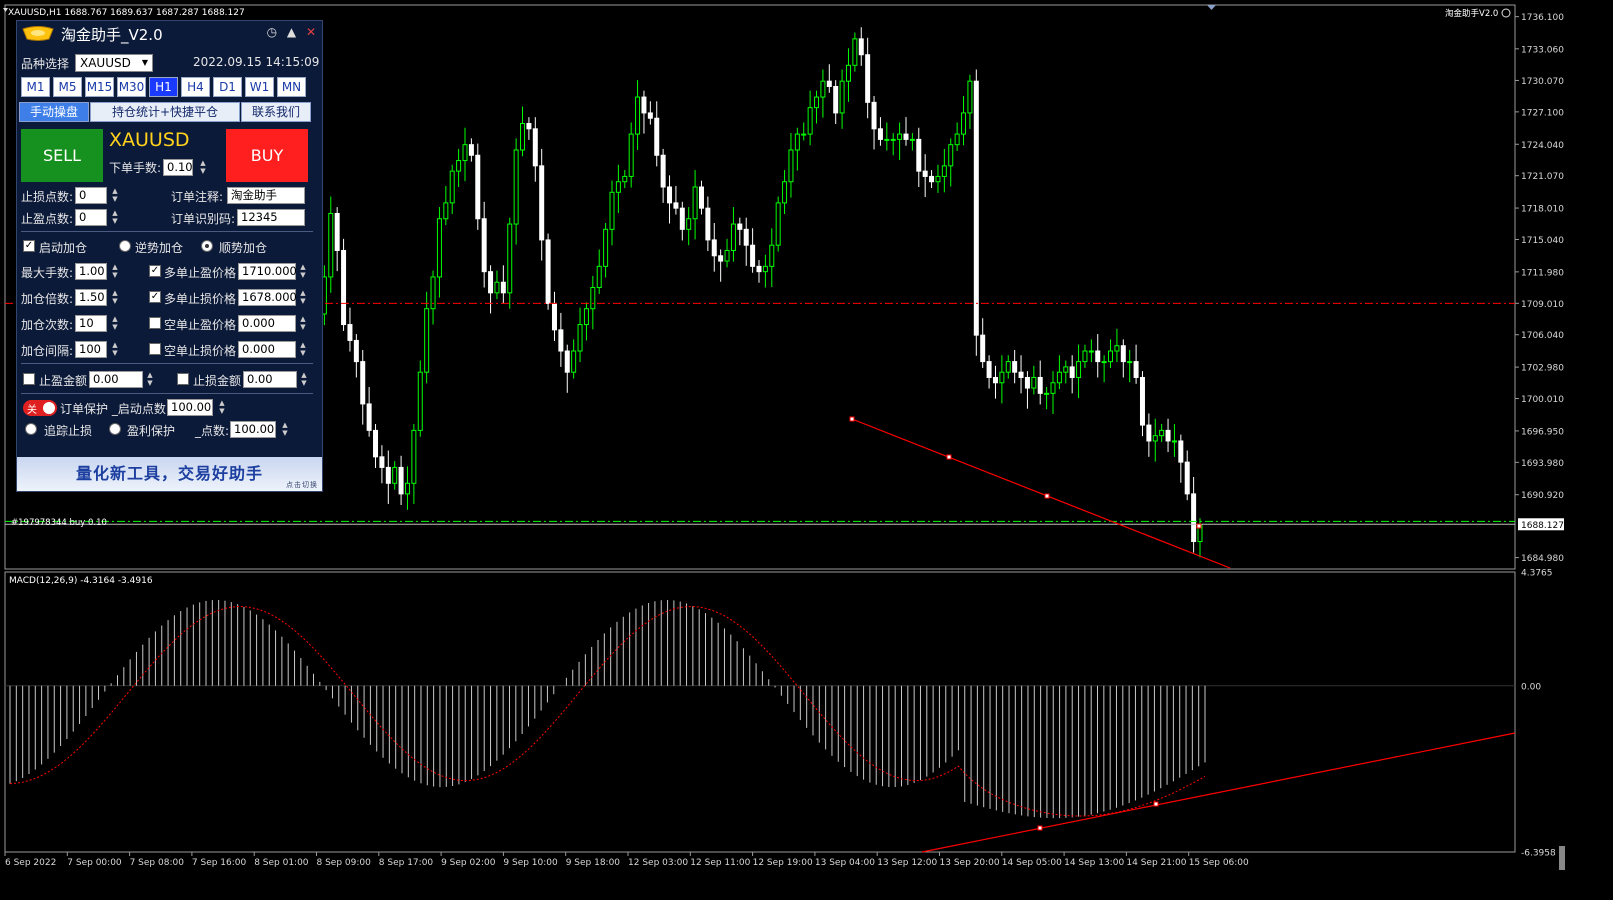  I want to click on add-times-stepper: ▲ ▼, so click(115, 323).